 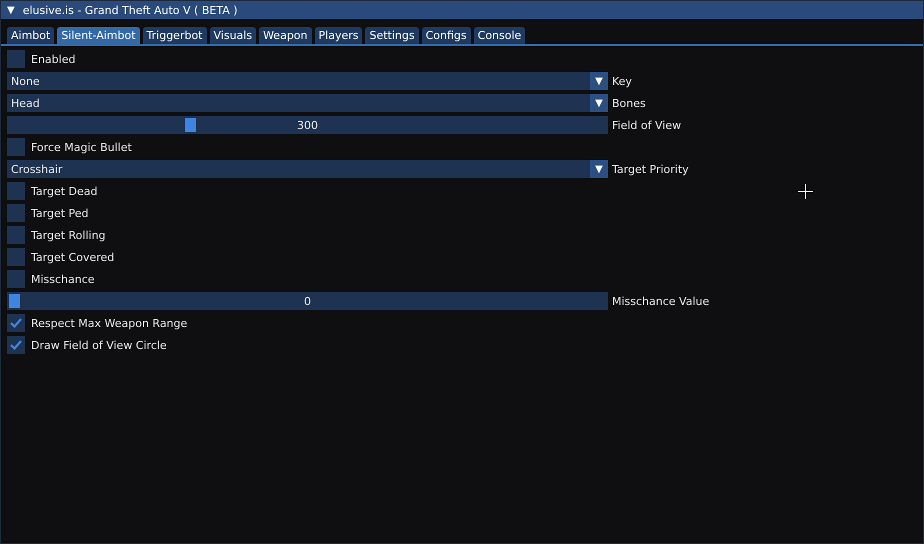 I want to click on checkbox-label: Draw Field of View Circle, so click(x=99, y=345).